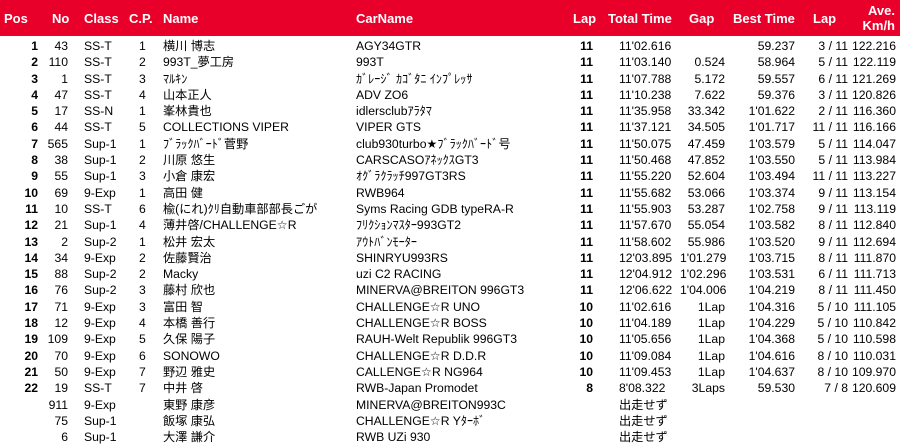  Describe the element at coordinates (34, 78) in the screenshot. I see `cell-pos: 3` at that location.